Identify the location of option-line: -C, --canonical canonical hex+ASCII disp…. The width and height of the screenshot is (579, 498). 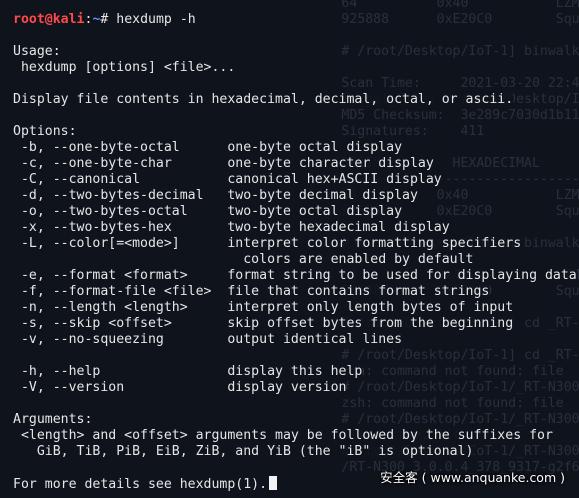
(227, 180).